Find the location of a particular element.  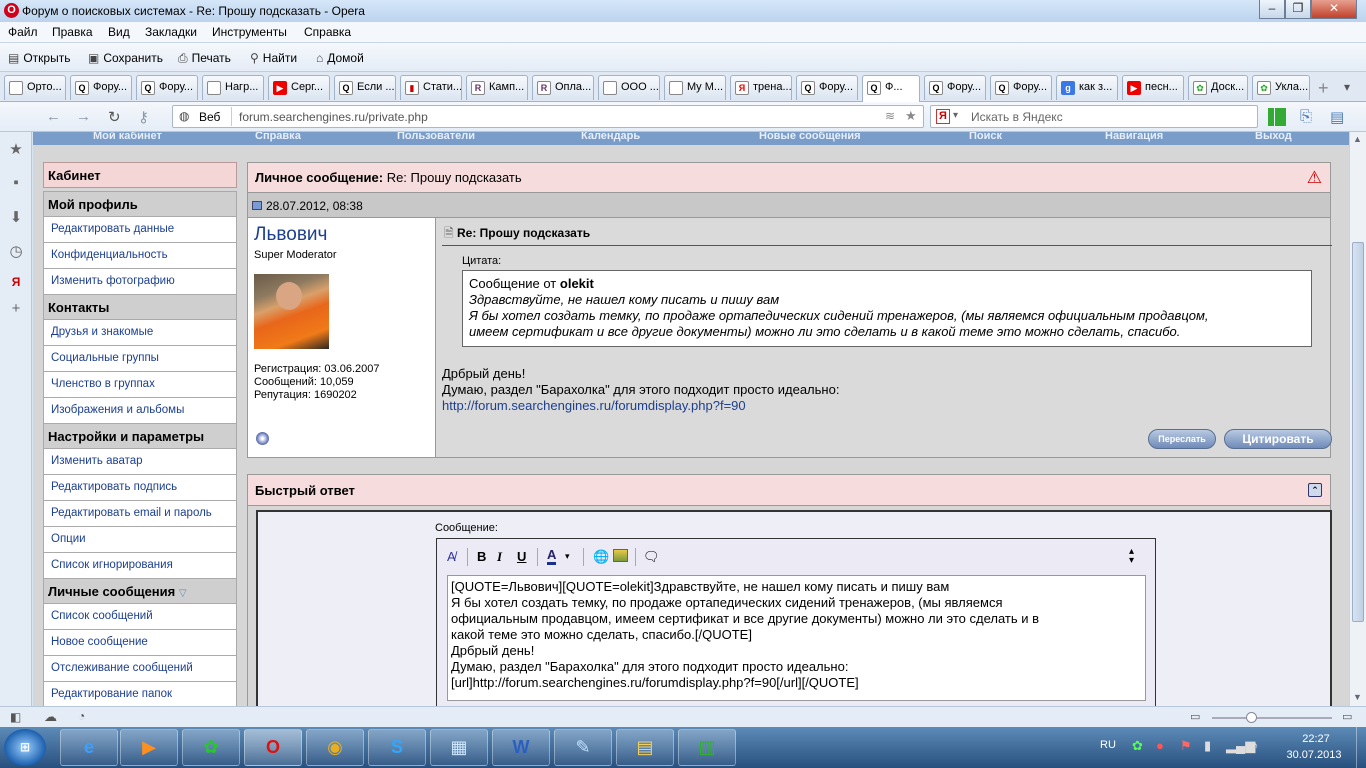

search-field: Я ▾ Искать в Яндекс is located at coordinates (1094, 116).